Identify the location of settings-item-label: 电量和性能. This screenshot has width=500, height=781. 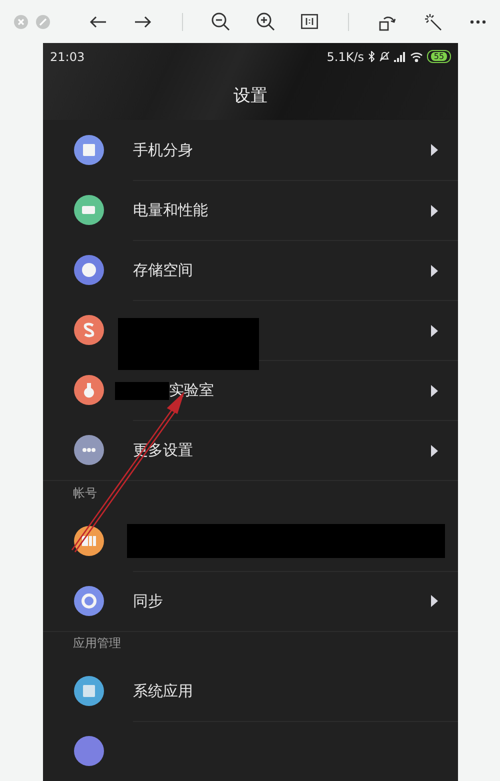
(170, 210).